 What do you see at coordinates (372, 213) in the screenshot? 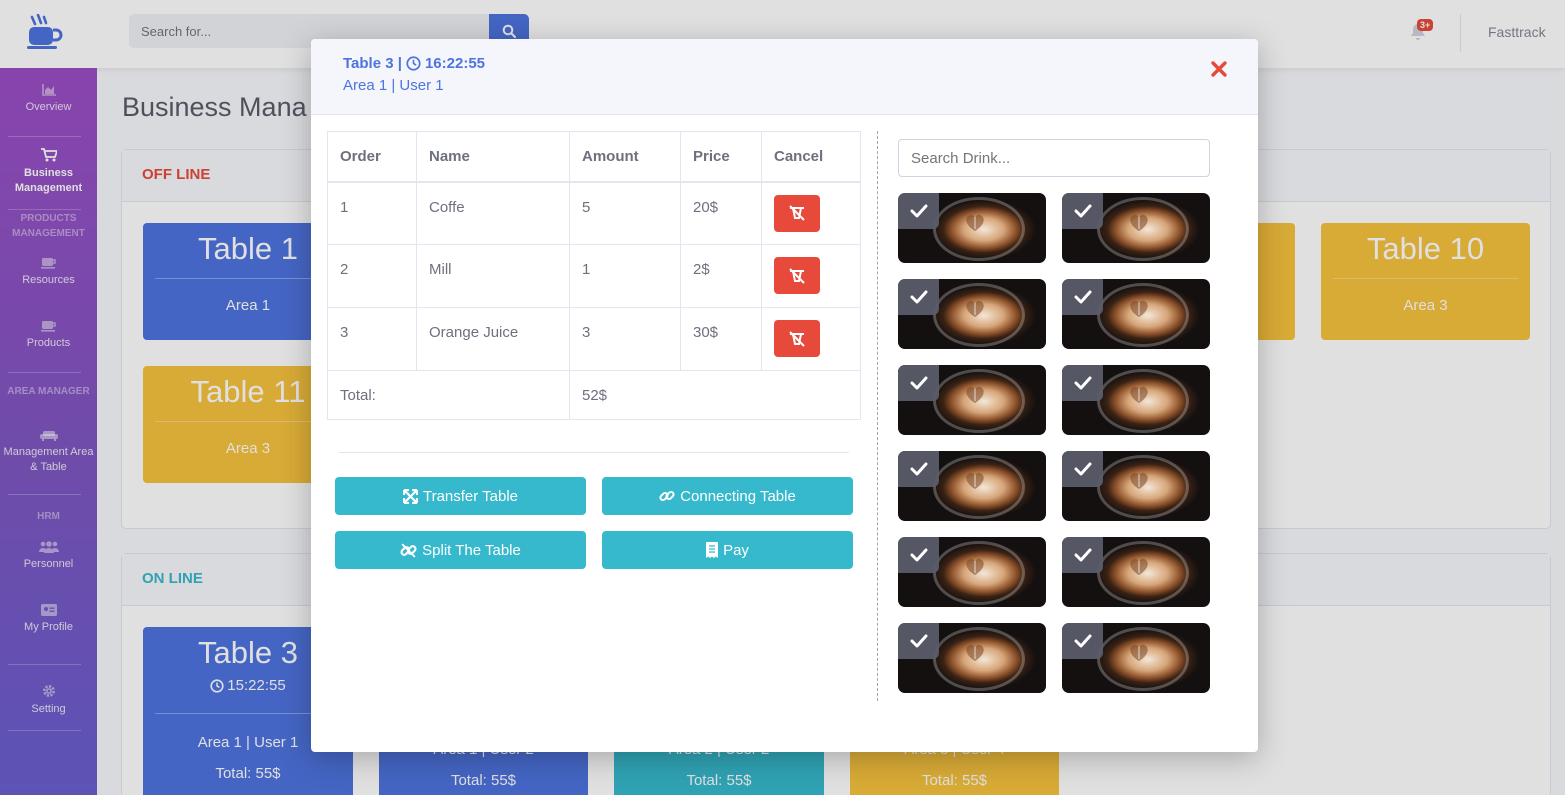
I see `order-cell: 1` at bounding box center [372, 213].